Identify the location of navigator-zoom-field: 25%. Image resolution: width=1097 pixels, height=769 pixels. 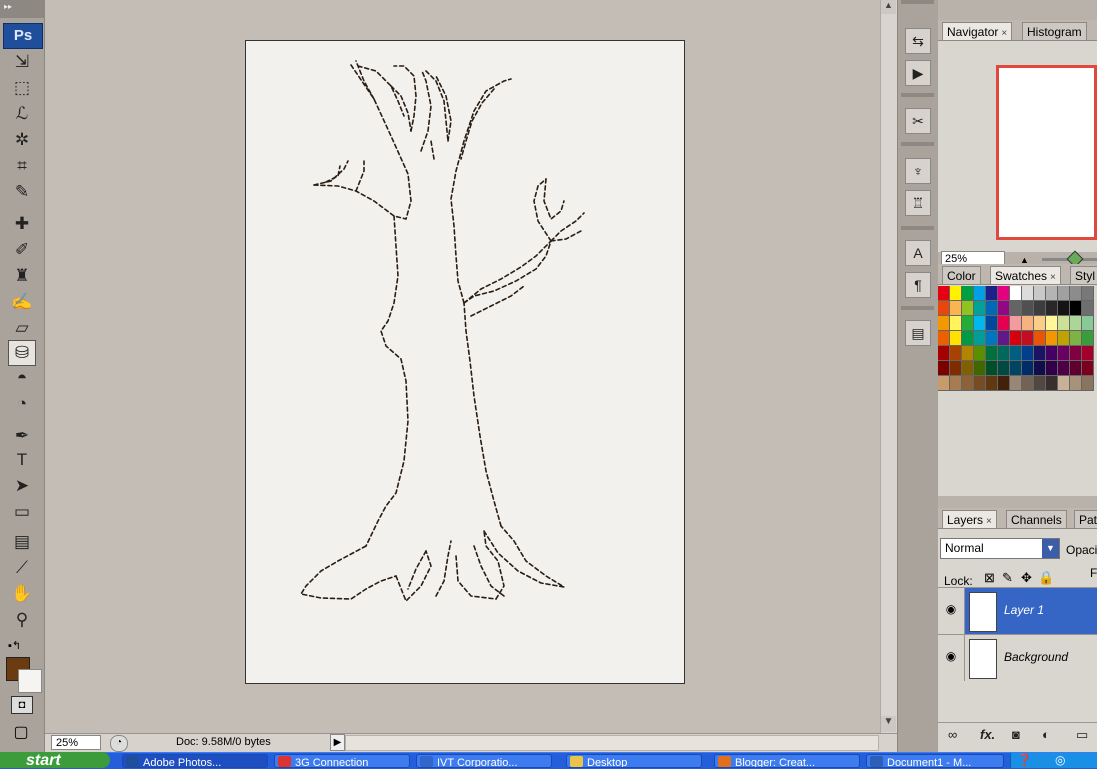
(973, 258).